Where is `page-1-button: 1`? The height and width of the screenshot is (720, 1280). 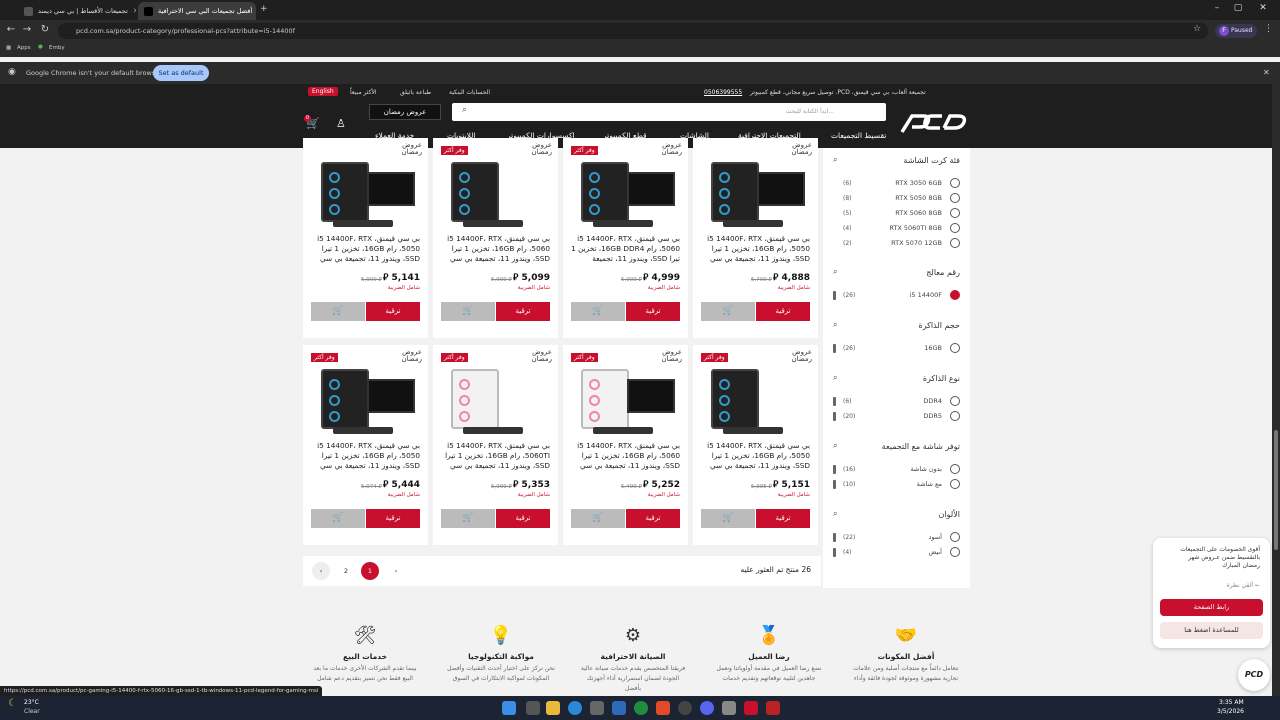
page-1-button: 1 is located at coordinates (370, 571).